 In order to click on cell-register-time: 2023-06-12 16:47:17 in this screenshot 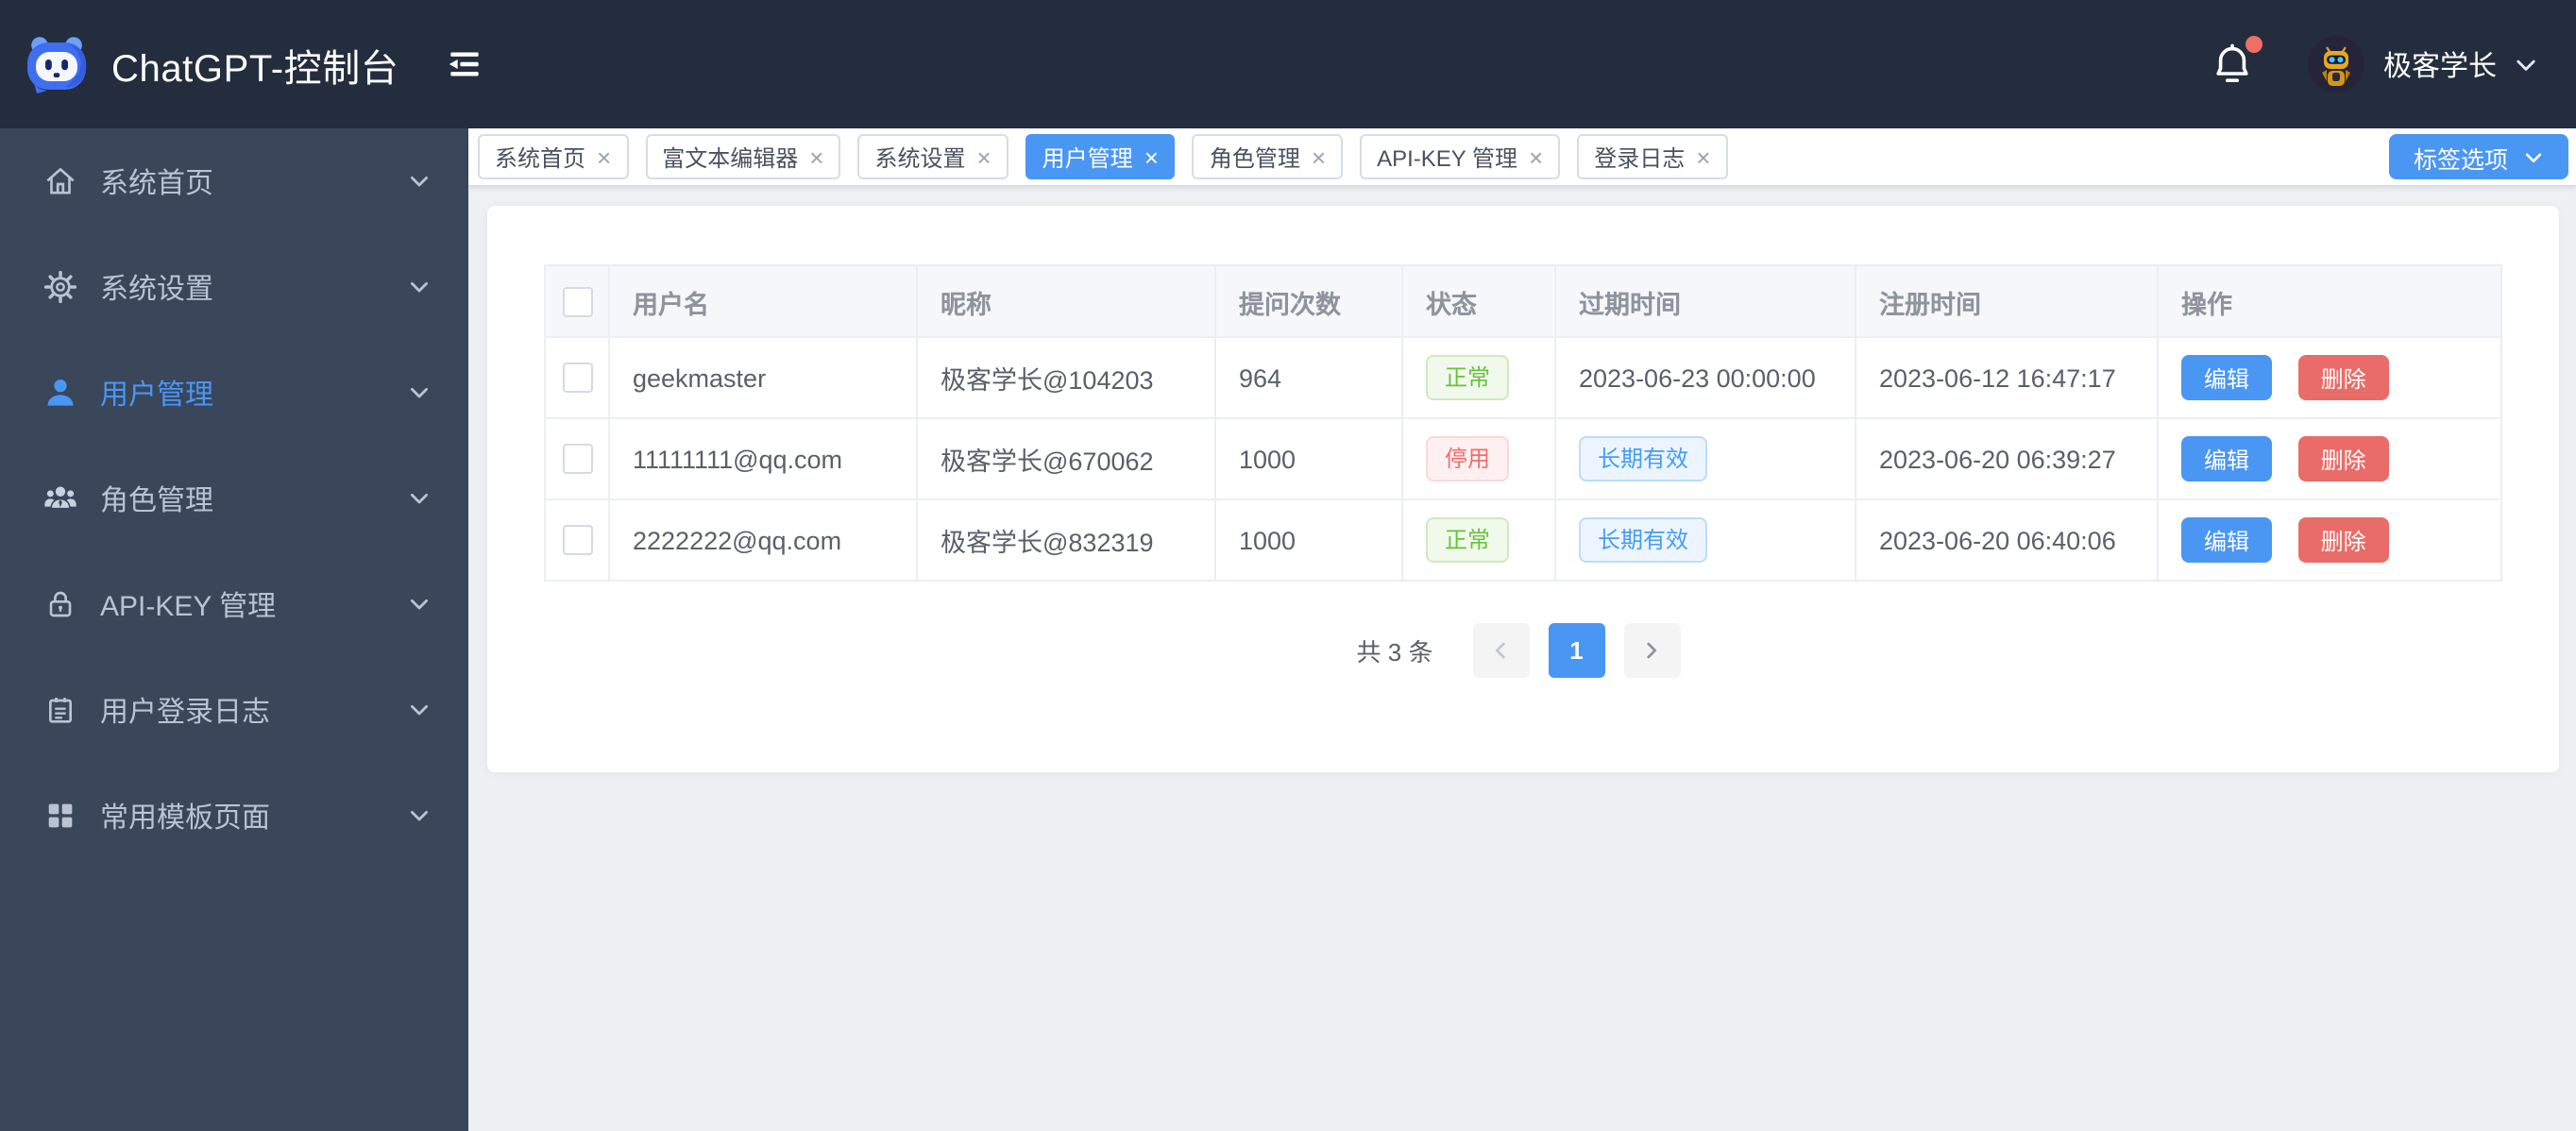, I will do `click(2007, 377)`.